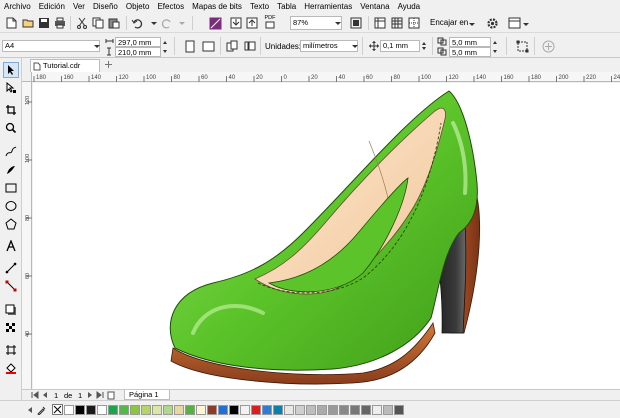  Describe the element at coordinates (111, 395) in the screenshot. I see `add-page-icon` at that location.